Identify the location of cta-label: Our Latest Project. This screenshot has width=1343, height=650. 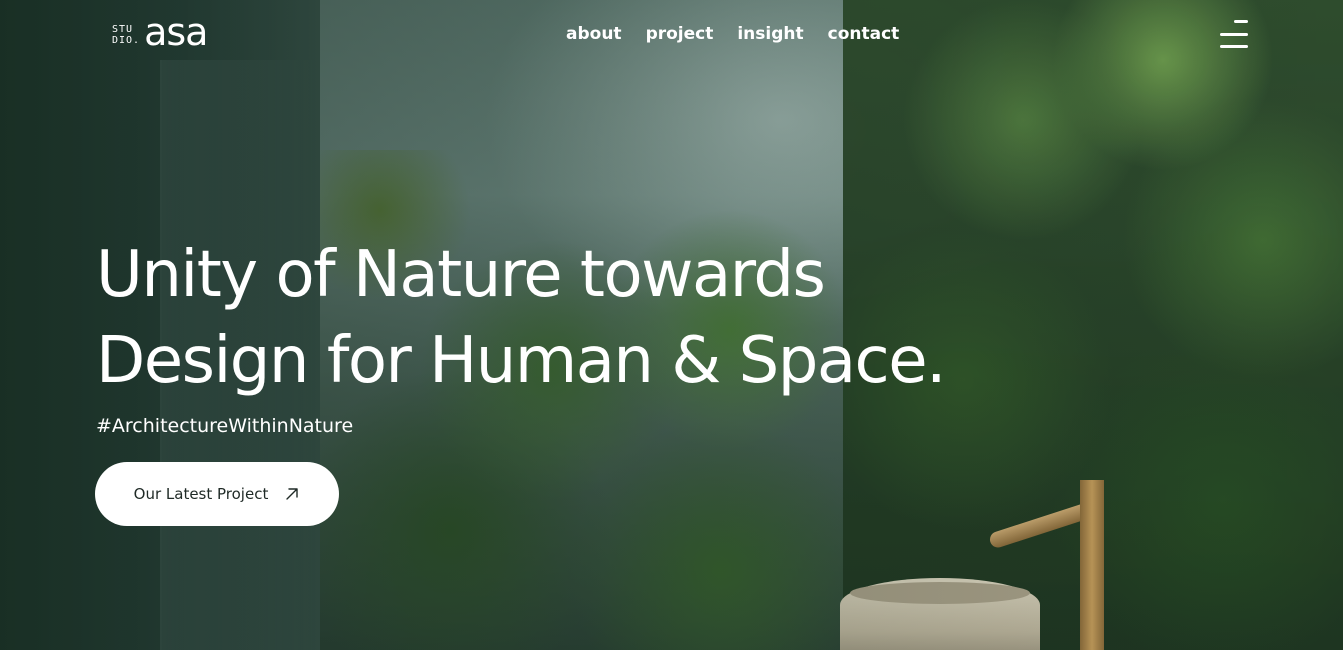
(201, 494).